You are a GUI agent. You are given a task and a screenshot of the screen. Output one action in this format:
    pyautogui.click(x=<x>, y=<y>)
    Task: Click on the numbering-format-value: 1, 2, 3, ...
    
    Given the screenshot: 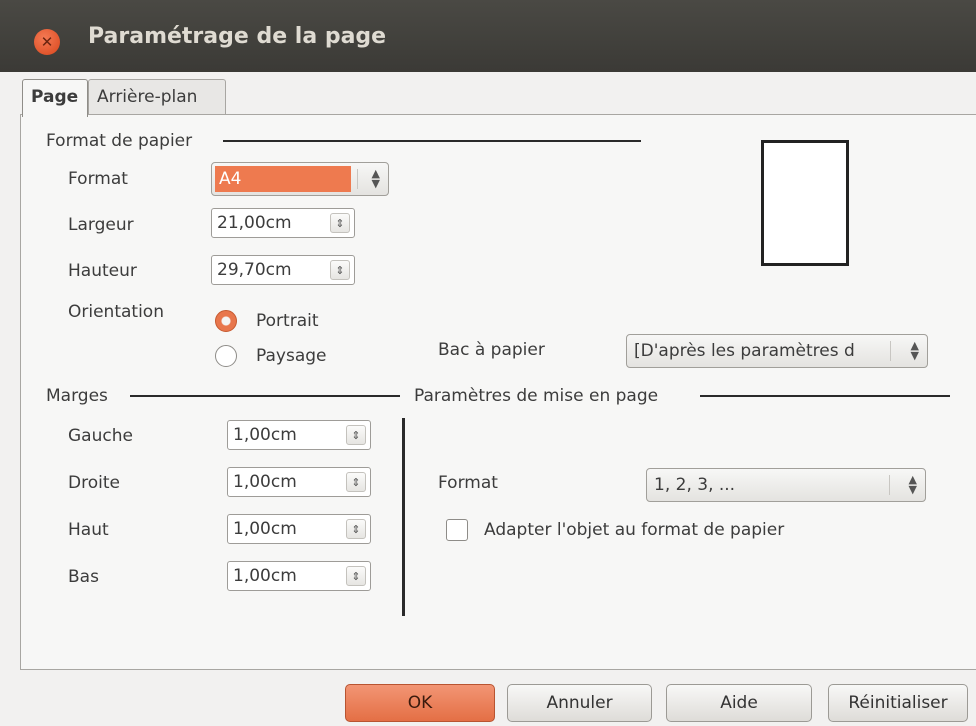 What is the action you would take?
    pyautogui.click(x=695, y=485)
    